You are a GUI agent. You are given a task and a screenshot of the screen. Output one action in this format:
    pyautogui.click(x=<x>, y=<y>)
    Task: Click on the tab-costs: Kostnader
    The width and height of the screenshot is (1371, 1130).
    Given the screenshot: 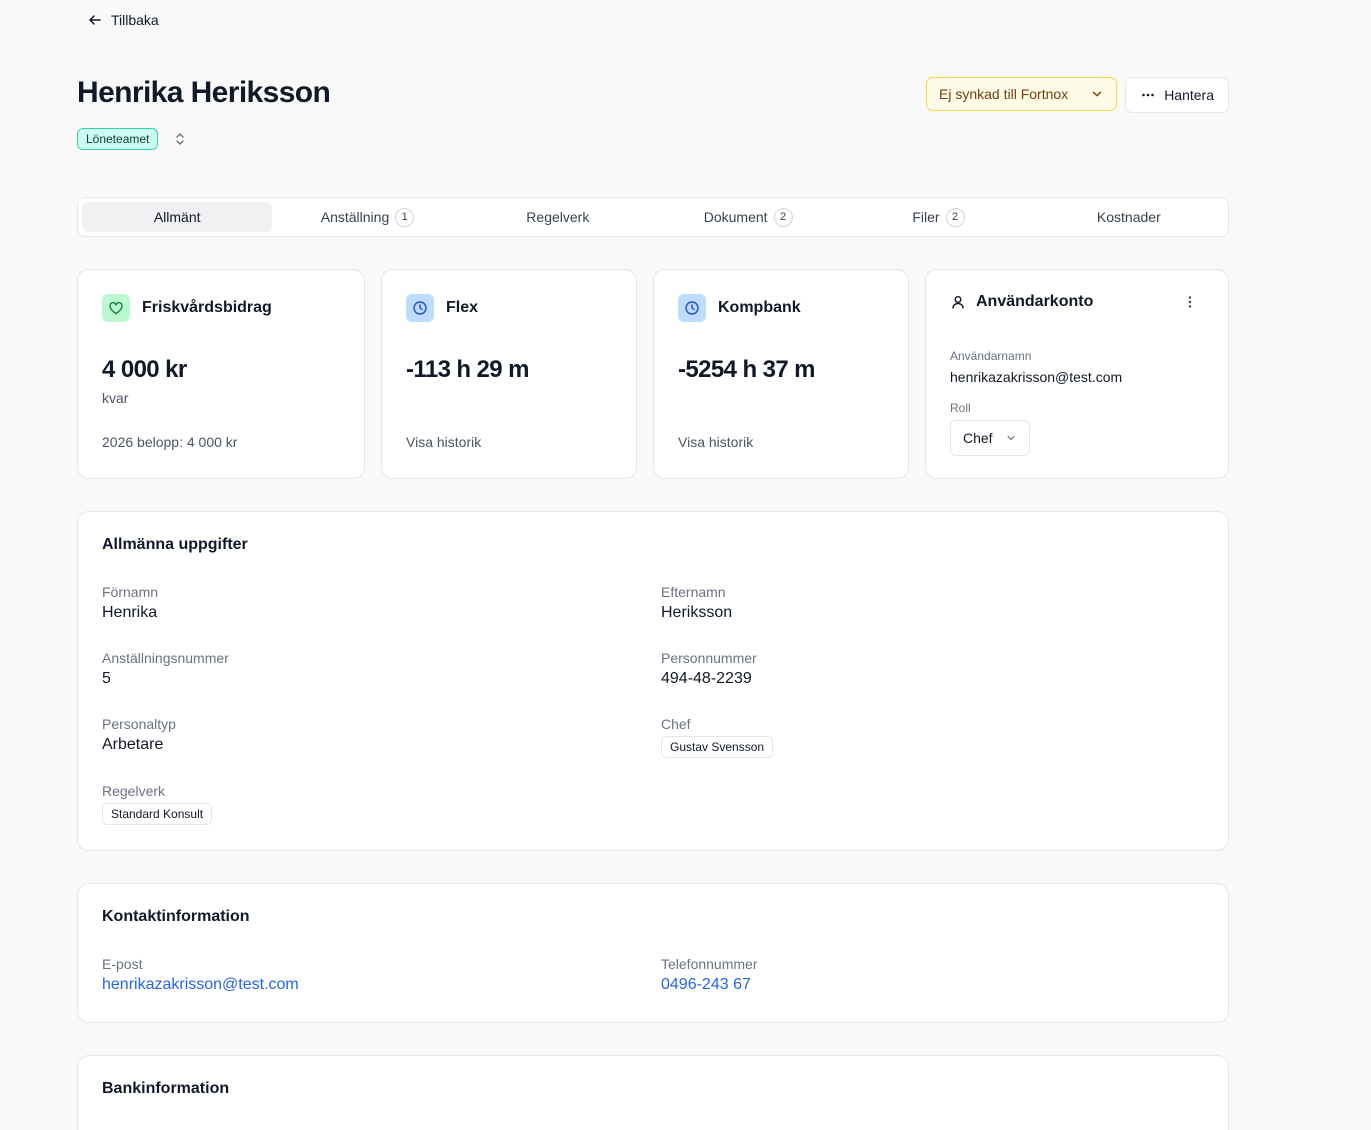 What is the action you would take?
    pyautogui.click(x=1129, y=217)
    